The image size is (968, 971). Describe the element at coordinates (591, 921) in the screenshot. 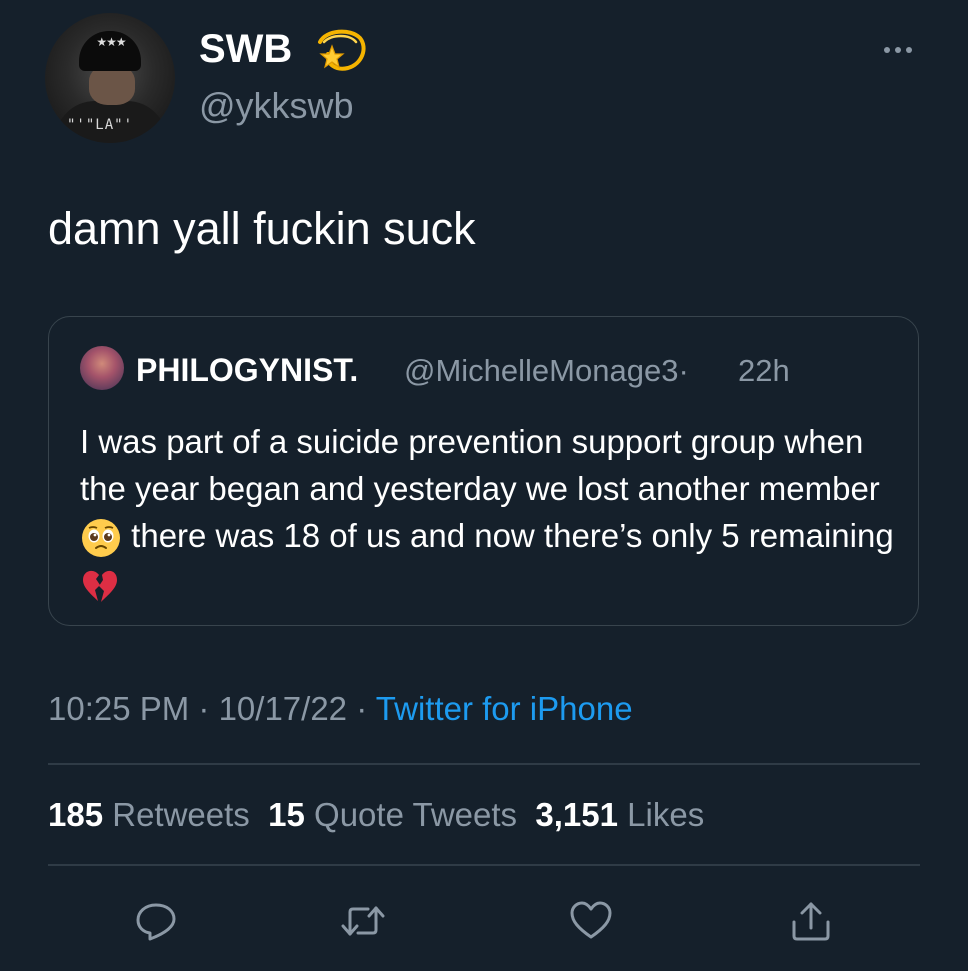

I see `like-heart-icon` at that location.